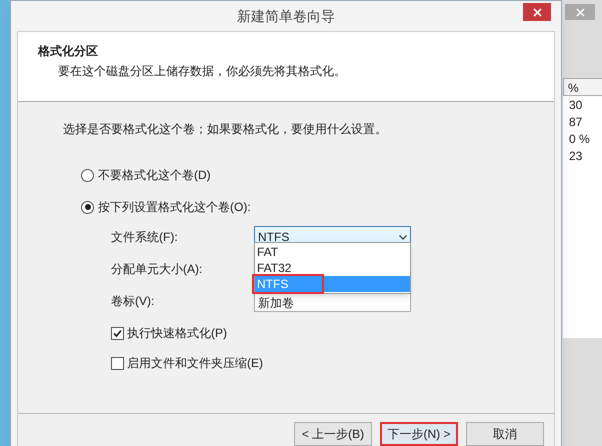 This screenshot has width=602, height=446. Describe the element at coordinates (576, 156) in the screenshot. I see `table-cell-text: 23` at that location.